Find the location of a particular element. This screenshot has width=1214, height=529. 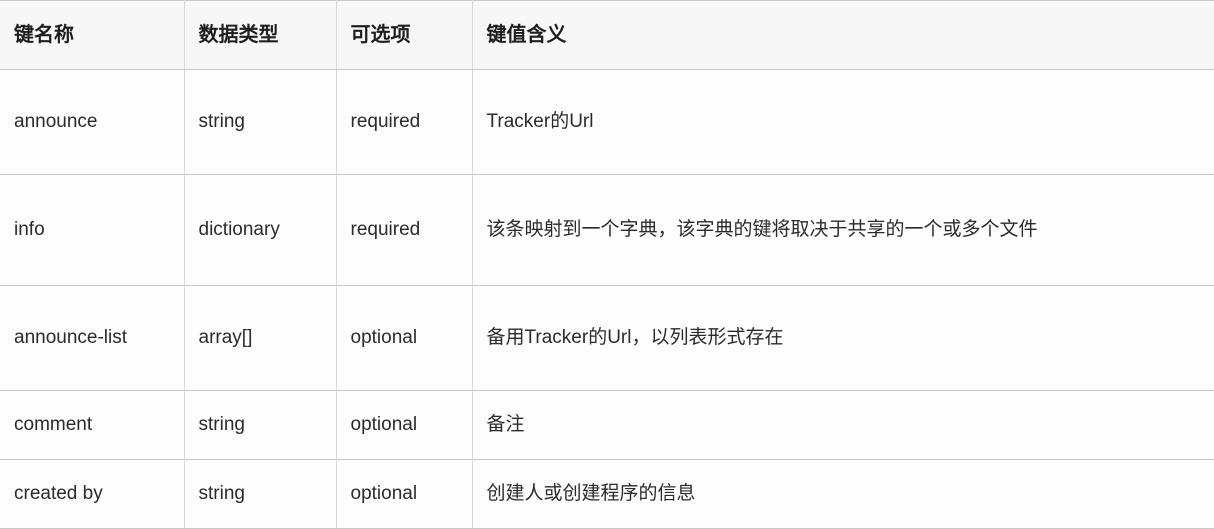

table-header-row: 键名称 数据类型 可选项 键值含义 is located at coordinates (607, 35).